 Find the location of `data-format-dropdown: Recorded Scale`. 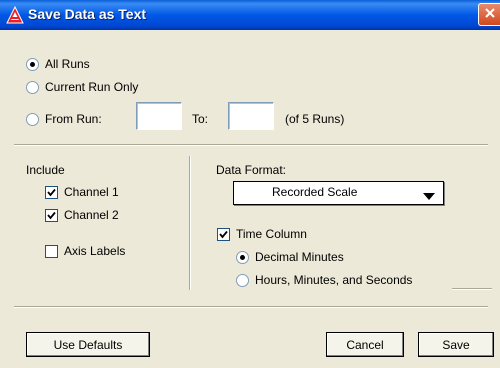

data-format-dropdown: Recorded Scale is located at coordinates (338, 193).